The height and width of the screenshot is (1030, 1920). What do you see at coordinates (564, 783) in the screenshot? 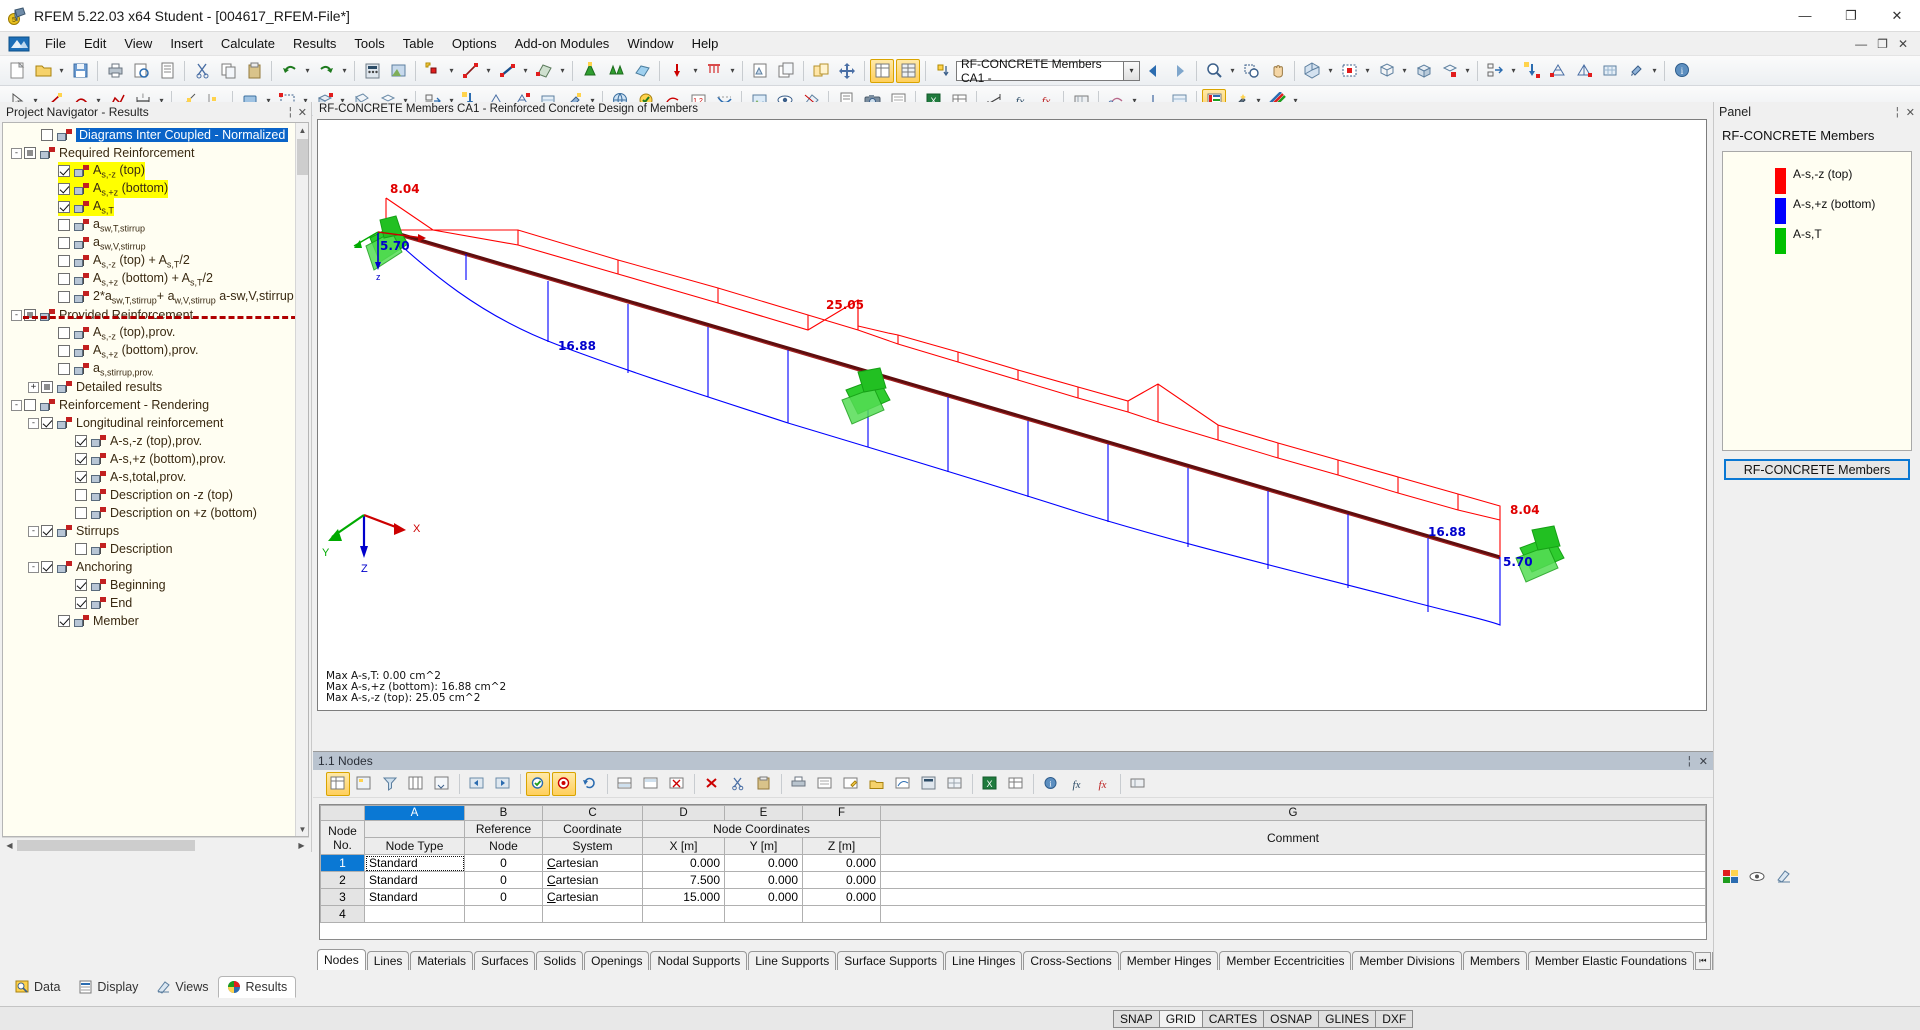
I see `table-sync-view-icon` at bounding box center [564, 783].